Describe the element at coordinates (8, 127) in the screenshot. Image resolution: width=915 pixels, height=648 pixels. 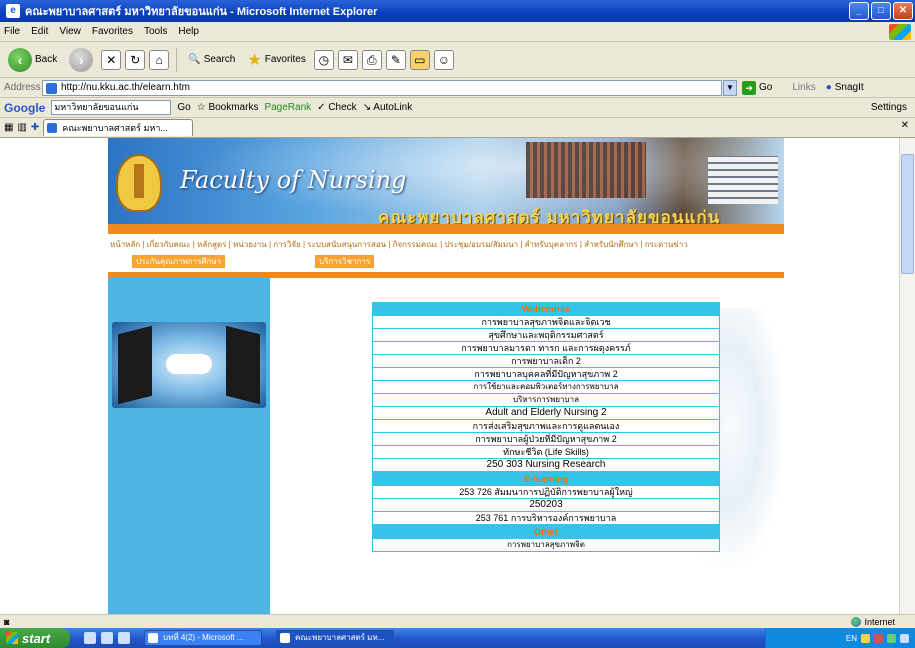
I see `tab-list-icon: ▦` at that location.